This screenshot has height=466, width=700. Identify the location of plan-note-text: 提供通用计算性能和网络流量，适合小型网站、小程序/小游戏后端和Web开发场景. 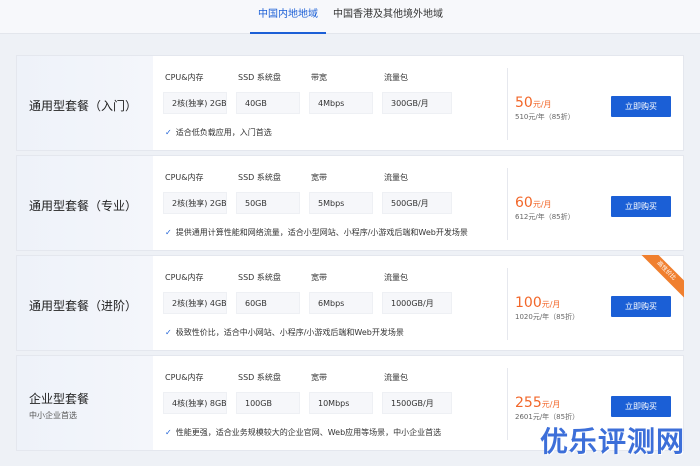
(321, 232).